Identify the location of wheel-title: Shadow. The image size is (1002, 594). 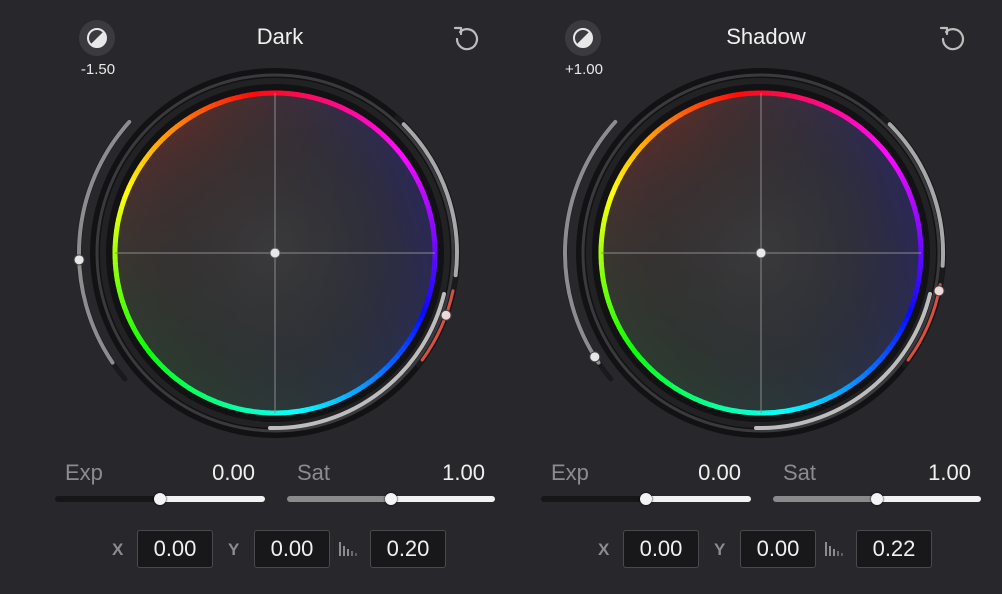
(766, 36).